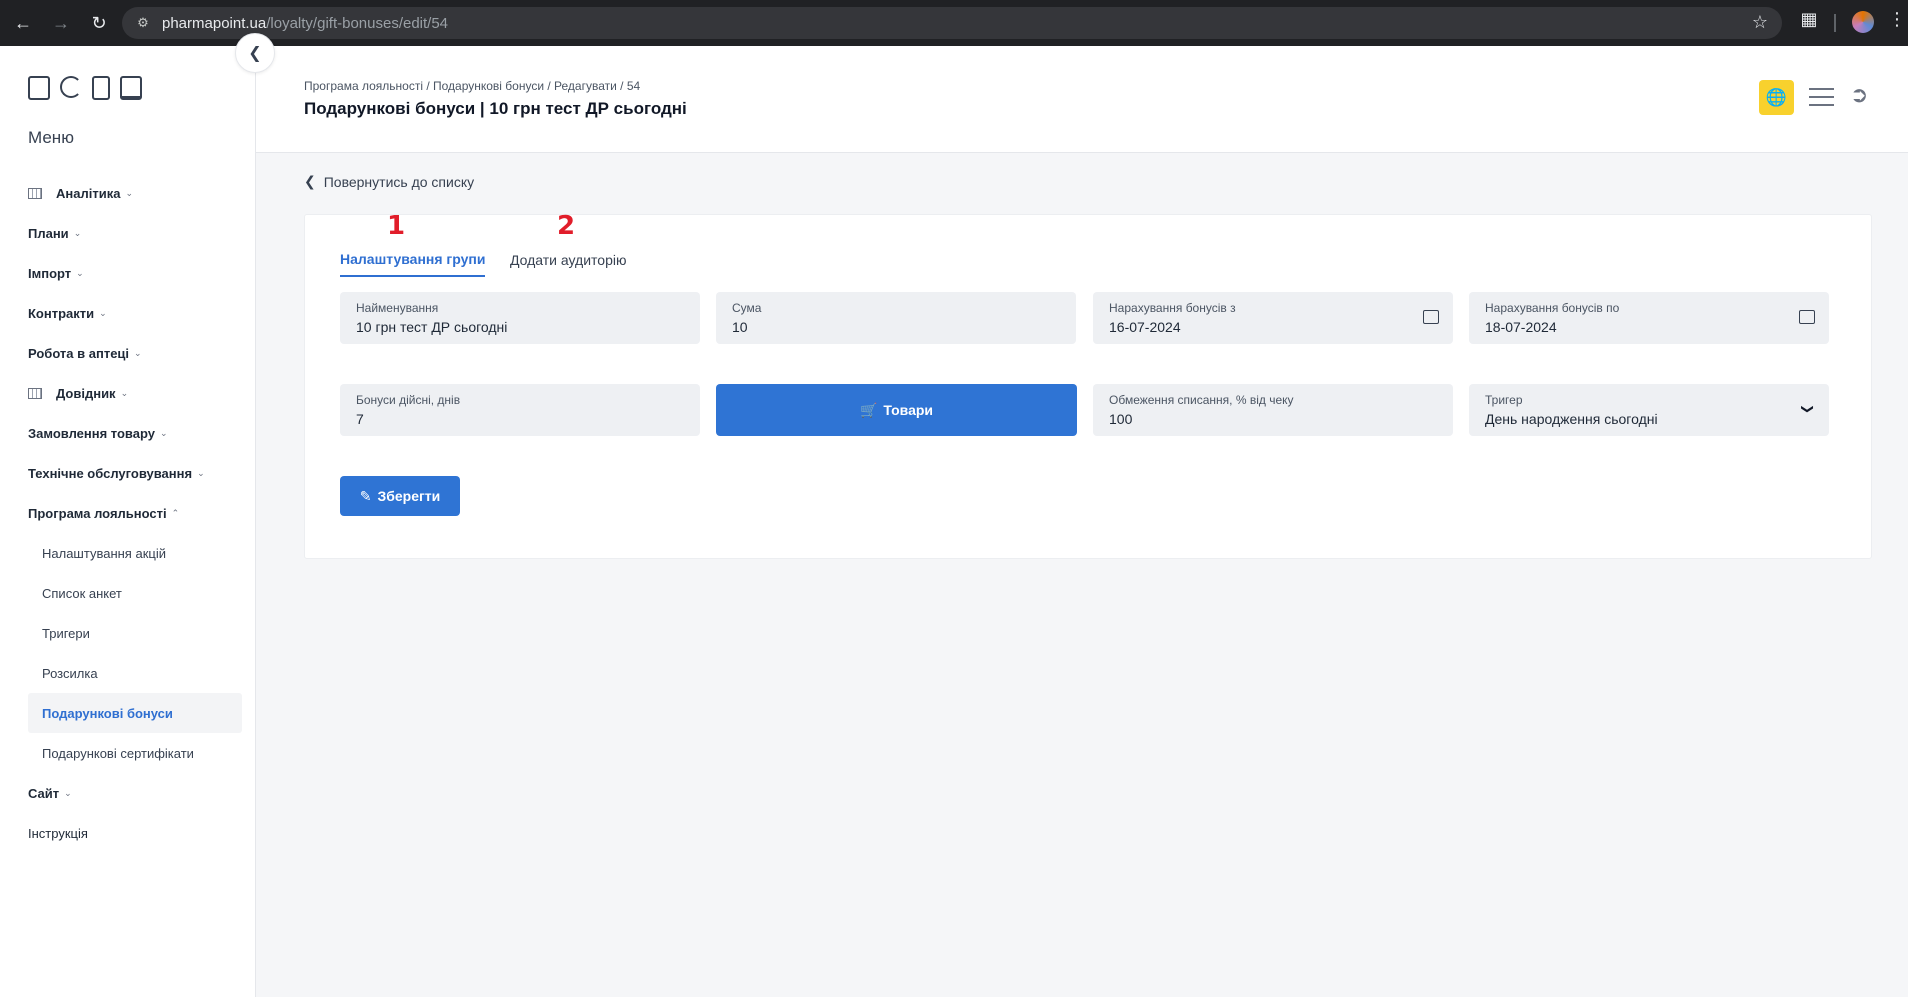  Describe the element at coordinates (135, 193) in the screenshot. I see `sidebar-item-analytics: Аналітика ⌄` at that location.